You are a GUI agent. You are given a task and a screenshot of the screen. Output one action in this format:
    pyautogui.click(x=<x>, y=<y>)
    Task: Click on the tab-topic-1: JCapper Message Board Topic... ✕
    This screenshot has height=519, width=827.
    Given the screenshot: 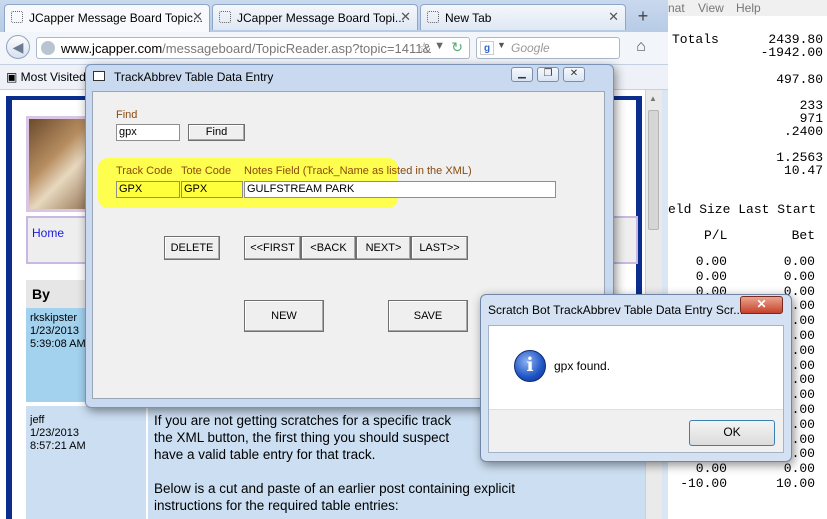 What is the action you would take?
    pyautogui.click(x=107, y=18)
    